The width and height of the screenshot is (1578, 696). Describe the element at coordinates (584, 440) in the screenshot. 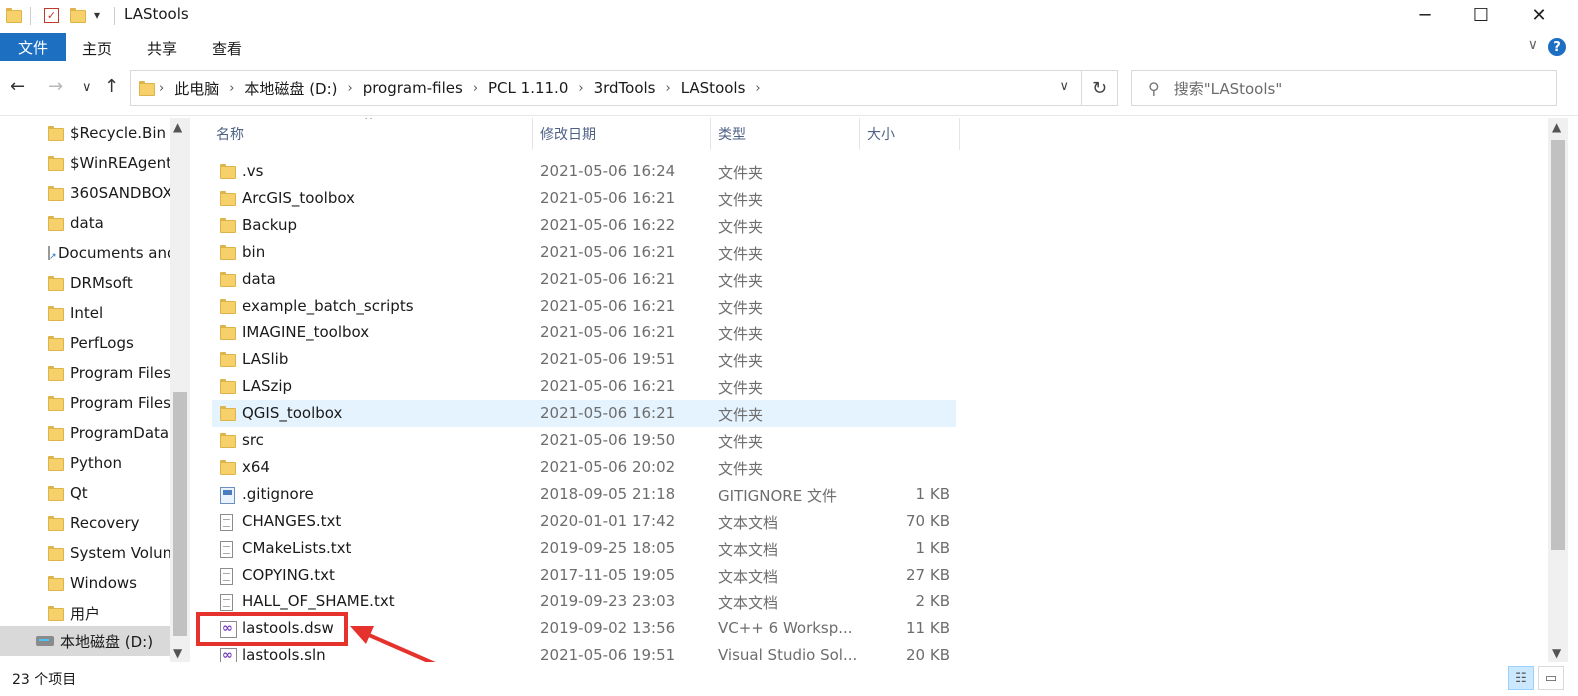

I see `file-row: src 2021-05-06 19:50 文件夹` at that location.